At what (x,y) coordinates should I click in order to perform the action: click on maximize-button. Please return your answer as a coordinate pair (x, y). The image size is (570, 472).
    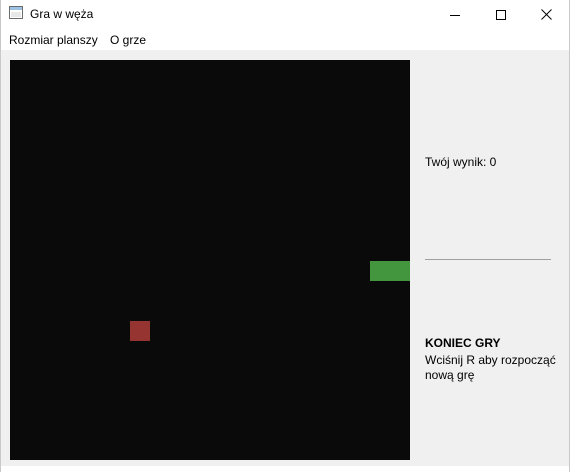
    Looking at the image, I should click on (501, 14).